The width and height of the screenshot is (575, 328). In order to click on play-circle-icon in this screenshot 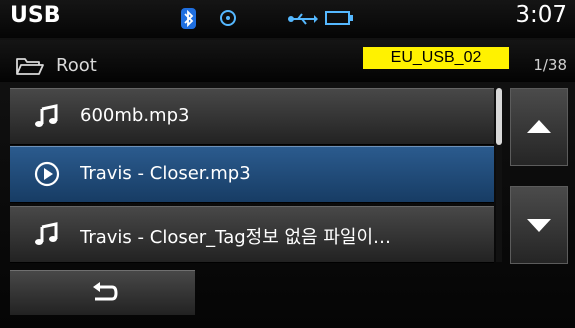, I will do `click(47, 174)`.